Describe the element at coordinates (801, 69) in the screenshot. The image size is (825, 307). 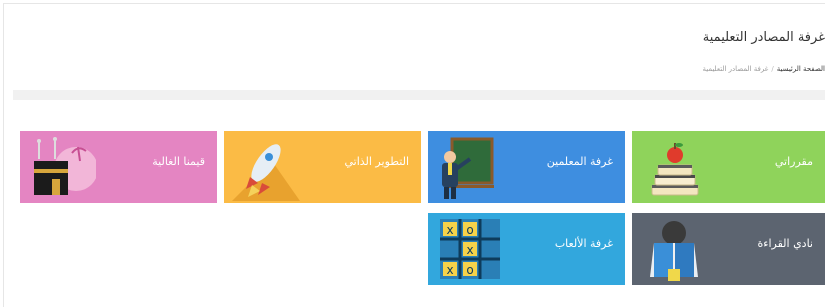
I see `breadcrumb-home-link: الصفحة الرئيسية` at that location.